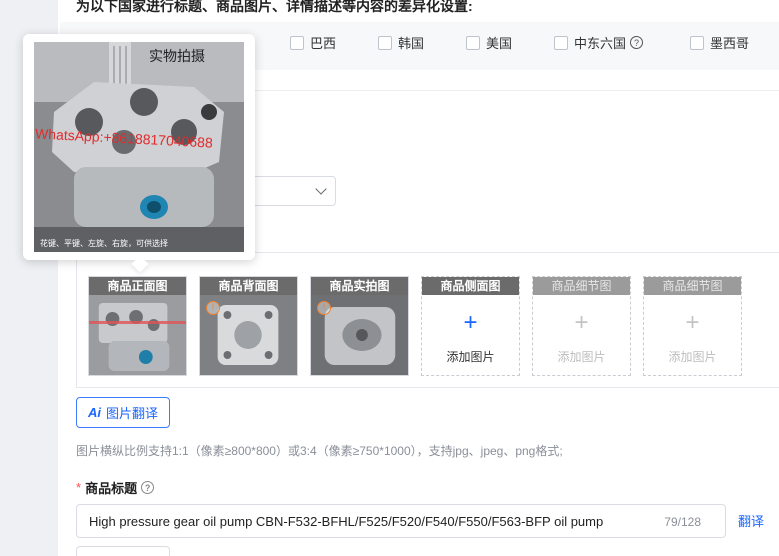  I want to click on translate-link: 翻译, so click(751, 520).